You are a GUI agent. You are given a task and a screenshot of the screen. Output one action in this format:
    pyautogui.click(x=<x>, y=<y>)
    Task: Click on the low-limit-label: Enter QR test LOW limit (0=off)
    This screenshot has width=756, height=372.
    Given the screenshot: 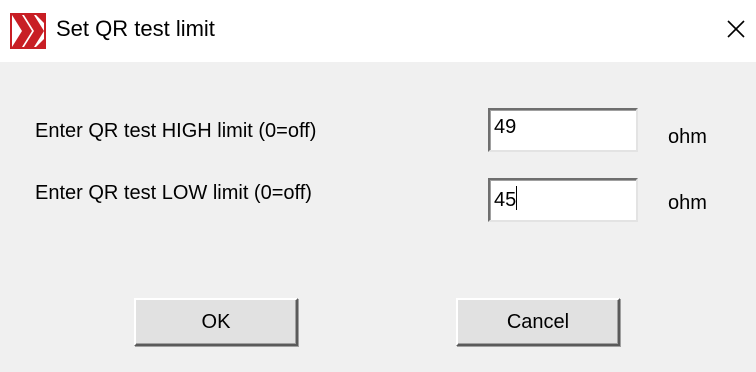 What is the action you would take?
    pyautogui.click(x=173, y=193)
    